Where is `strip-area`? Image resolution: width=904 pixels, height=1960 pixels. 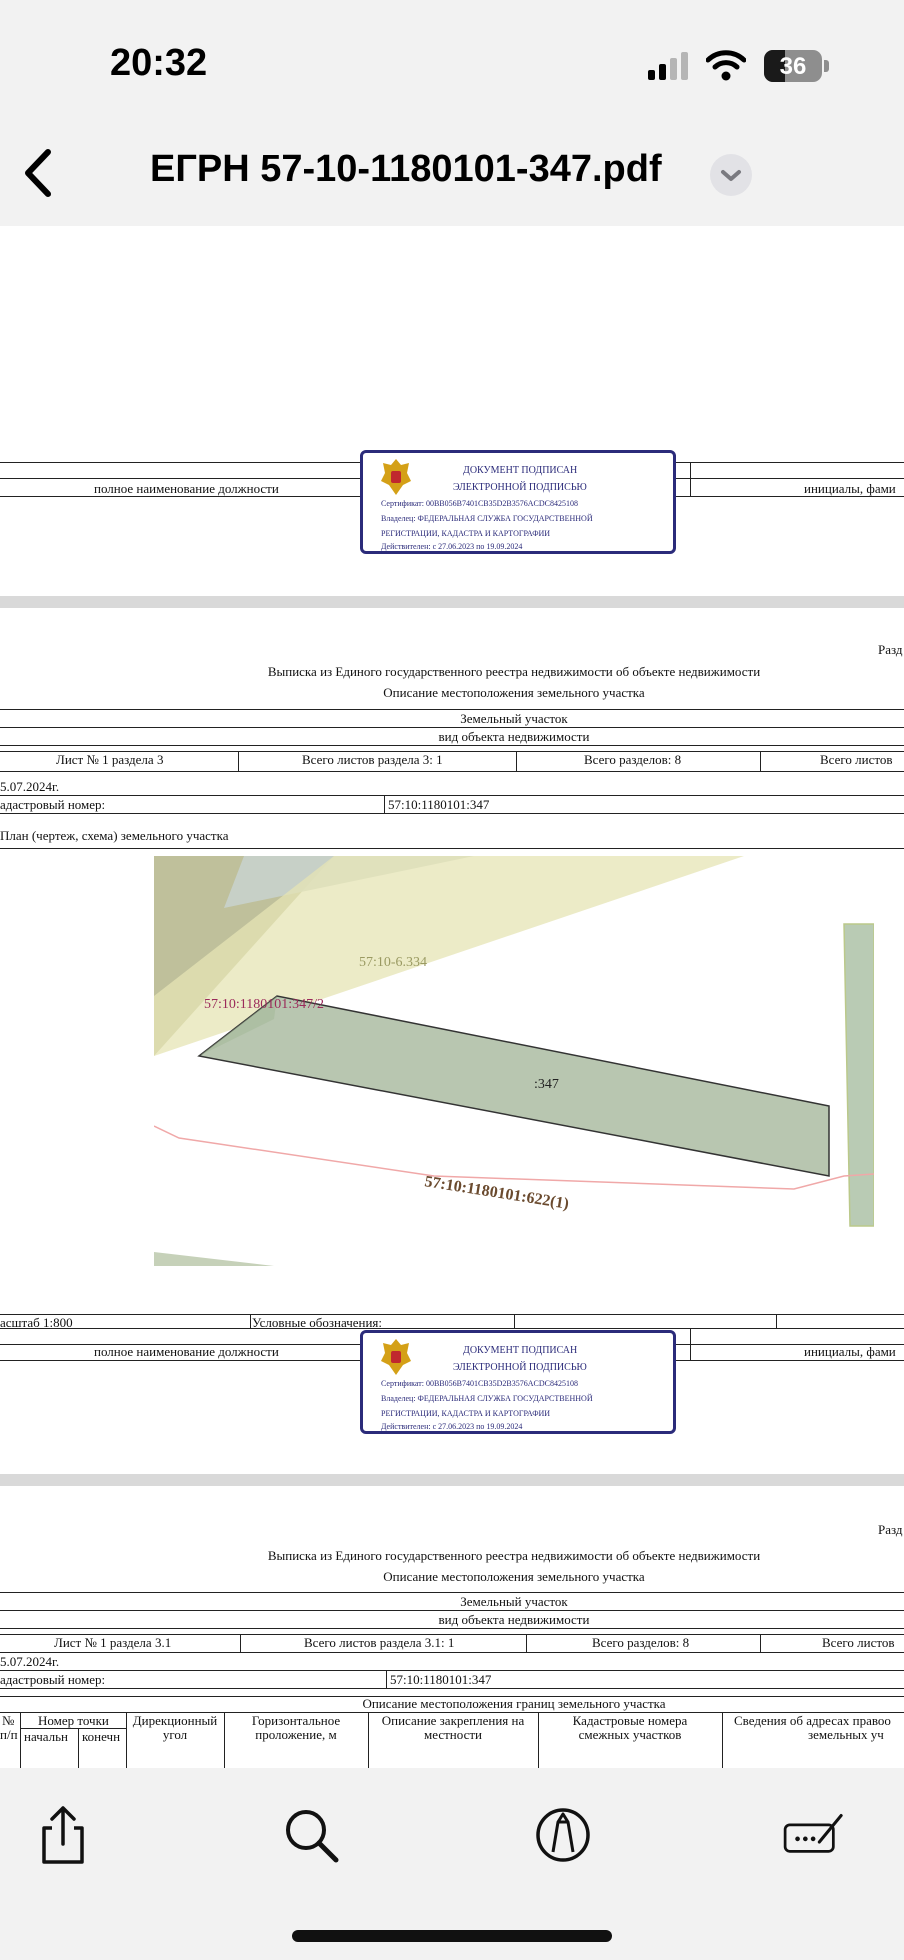 strip-area is located at coordinates (858, 1075).